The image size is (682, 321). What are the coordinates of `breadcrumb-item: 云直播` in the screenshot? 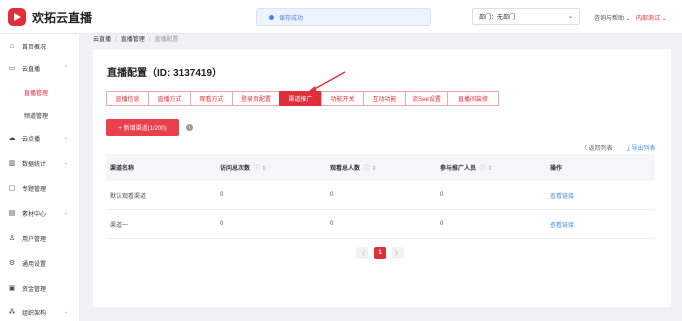 It's located at (102, 40).